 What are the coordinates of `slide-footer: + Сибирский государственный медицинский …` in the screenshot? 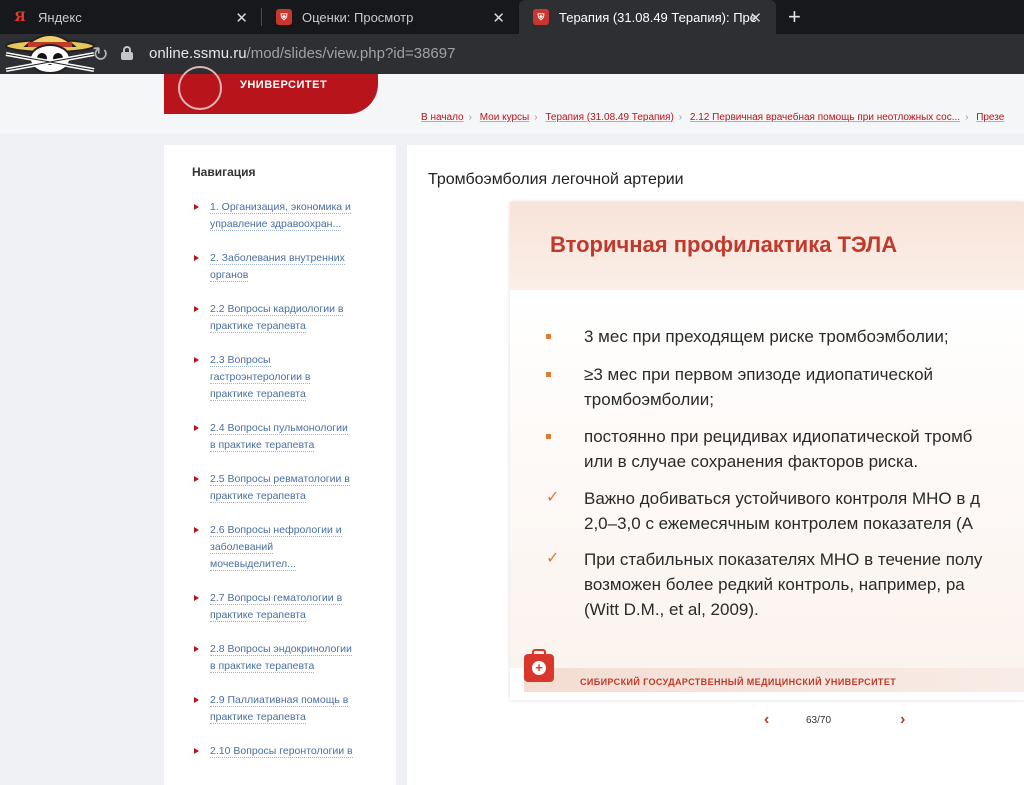 It's located at (767, 674).